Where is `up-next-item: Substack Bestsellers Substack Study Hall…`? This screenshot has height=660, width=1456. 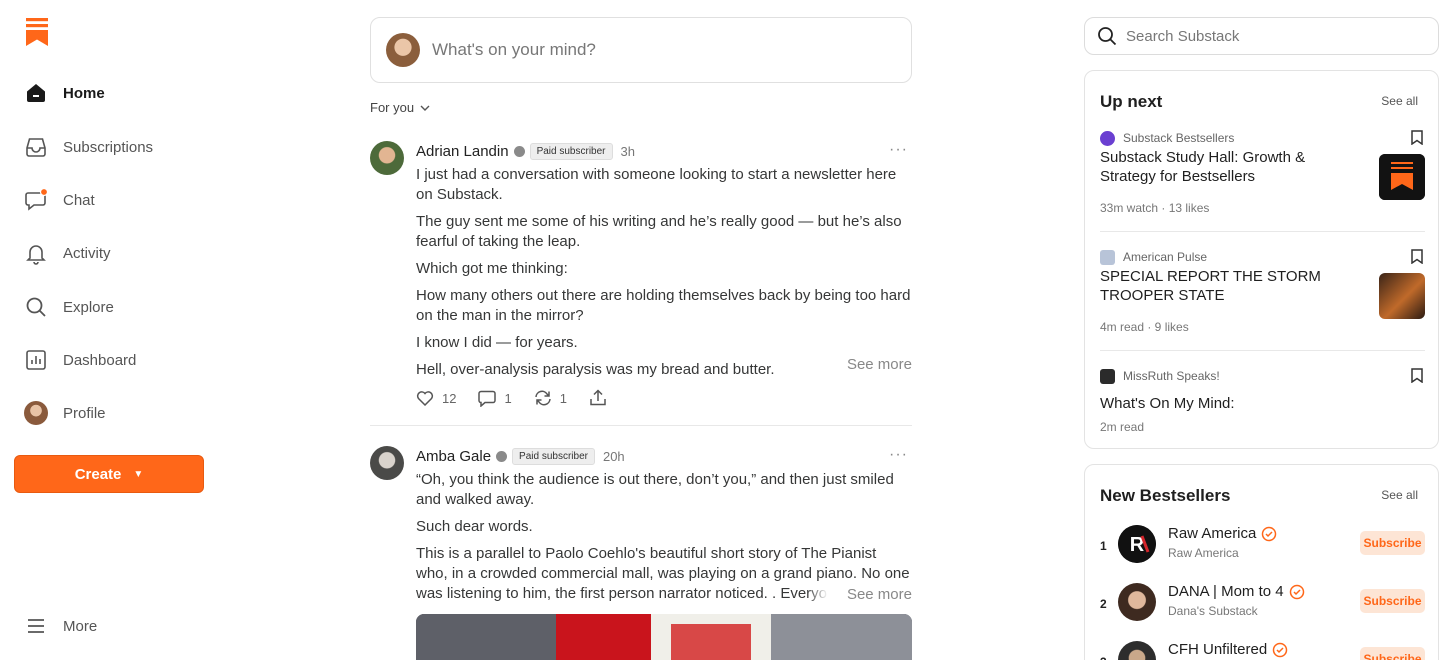
up-next-item: Substack Bestsellers Substack Study Hall… is located at coordinates (1262, 180).